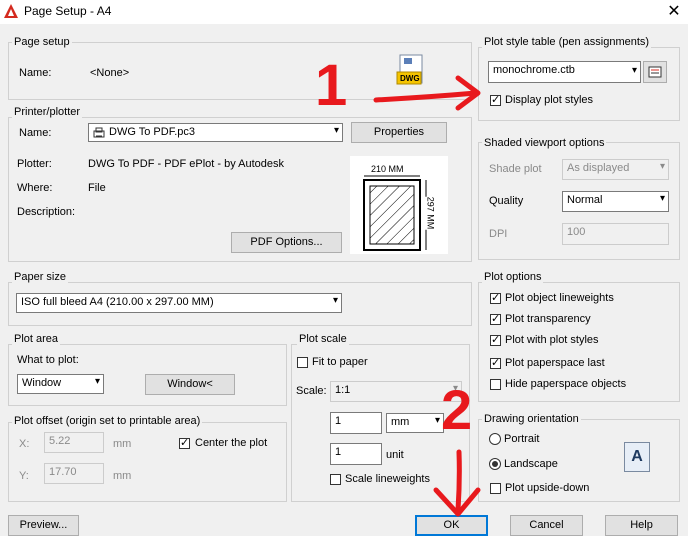 The image size is (688, 536). What do you see at coordinates (387, 479) in the screenshot?
I see `scale-lineweights-label: Scale lineweights` at bounding box center [387, 479].